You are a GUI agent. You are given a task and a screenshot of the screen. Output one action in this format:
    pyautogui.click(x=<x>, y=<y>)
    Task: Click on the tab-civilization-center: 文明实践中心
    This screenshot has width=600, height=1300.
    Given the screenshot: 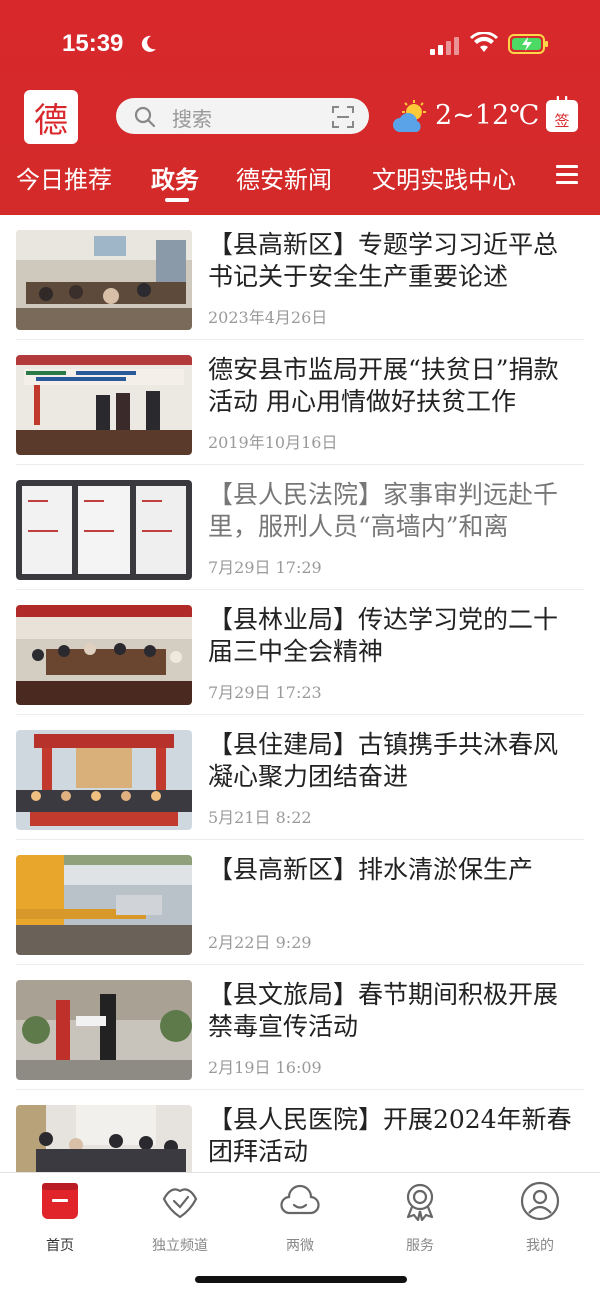 What is the action you would take?
    pyautogui.click(x=444, y=177)
    